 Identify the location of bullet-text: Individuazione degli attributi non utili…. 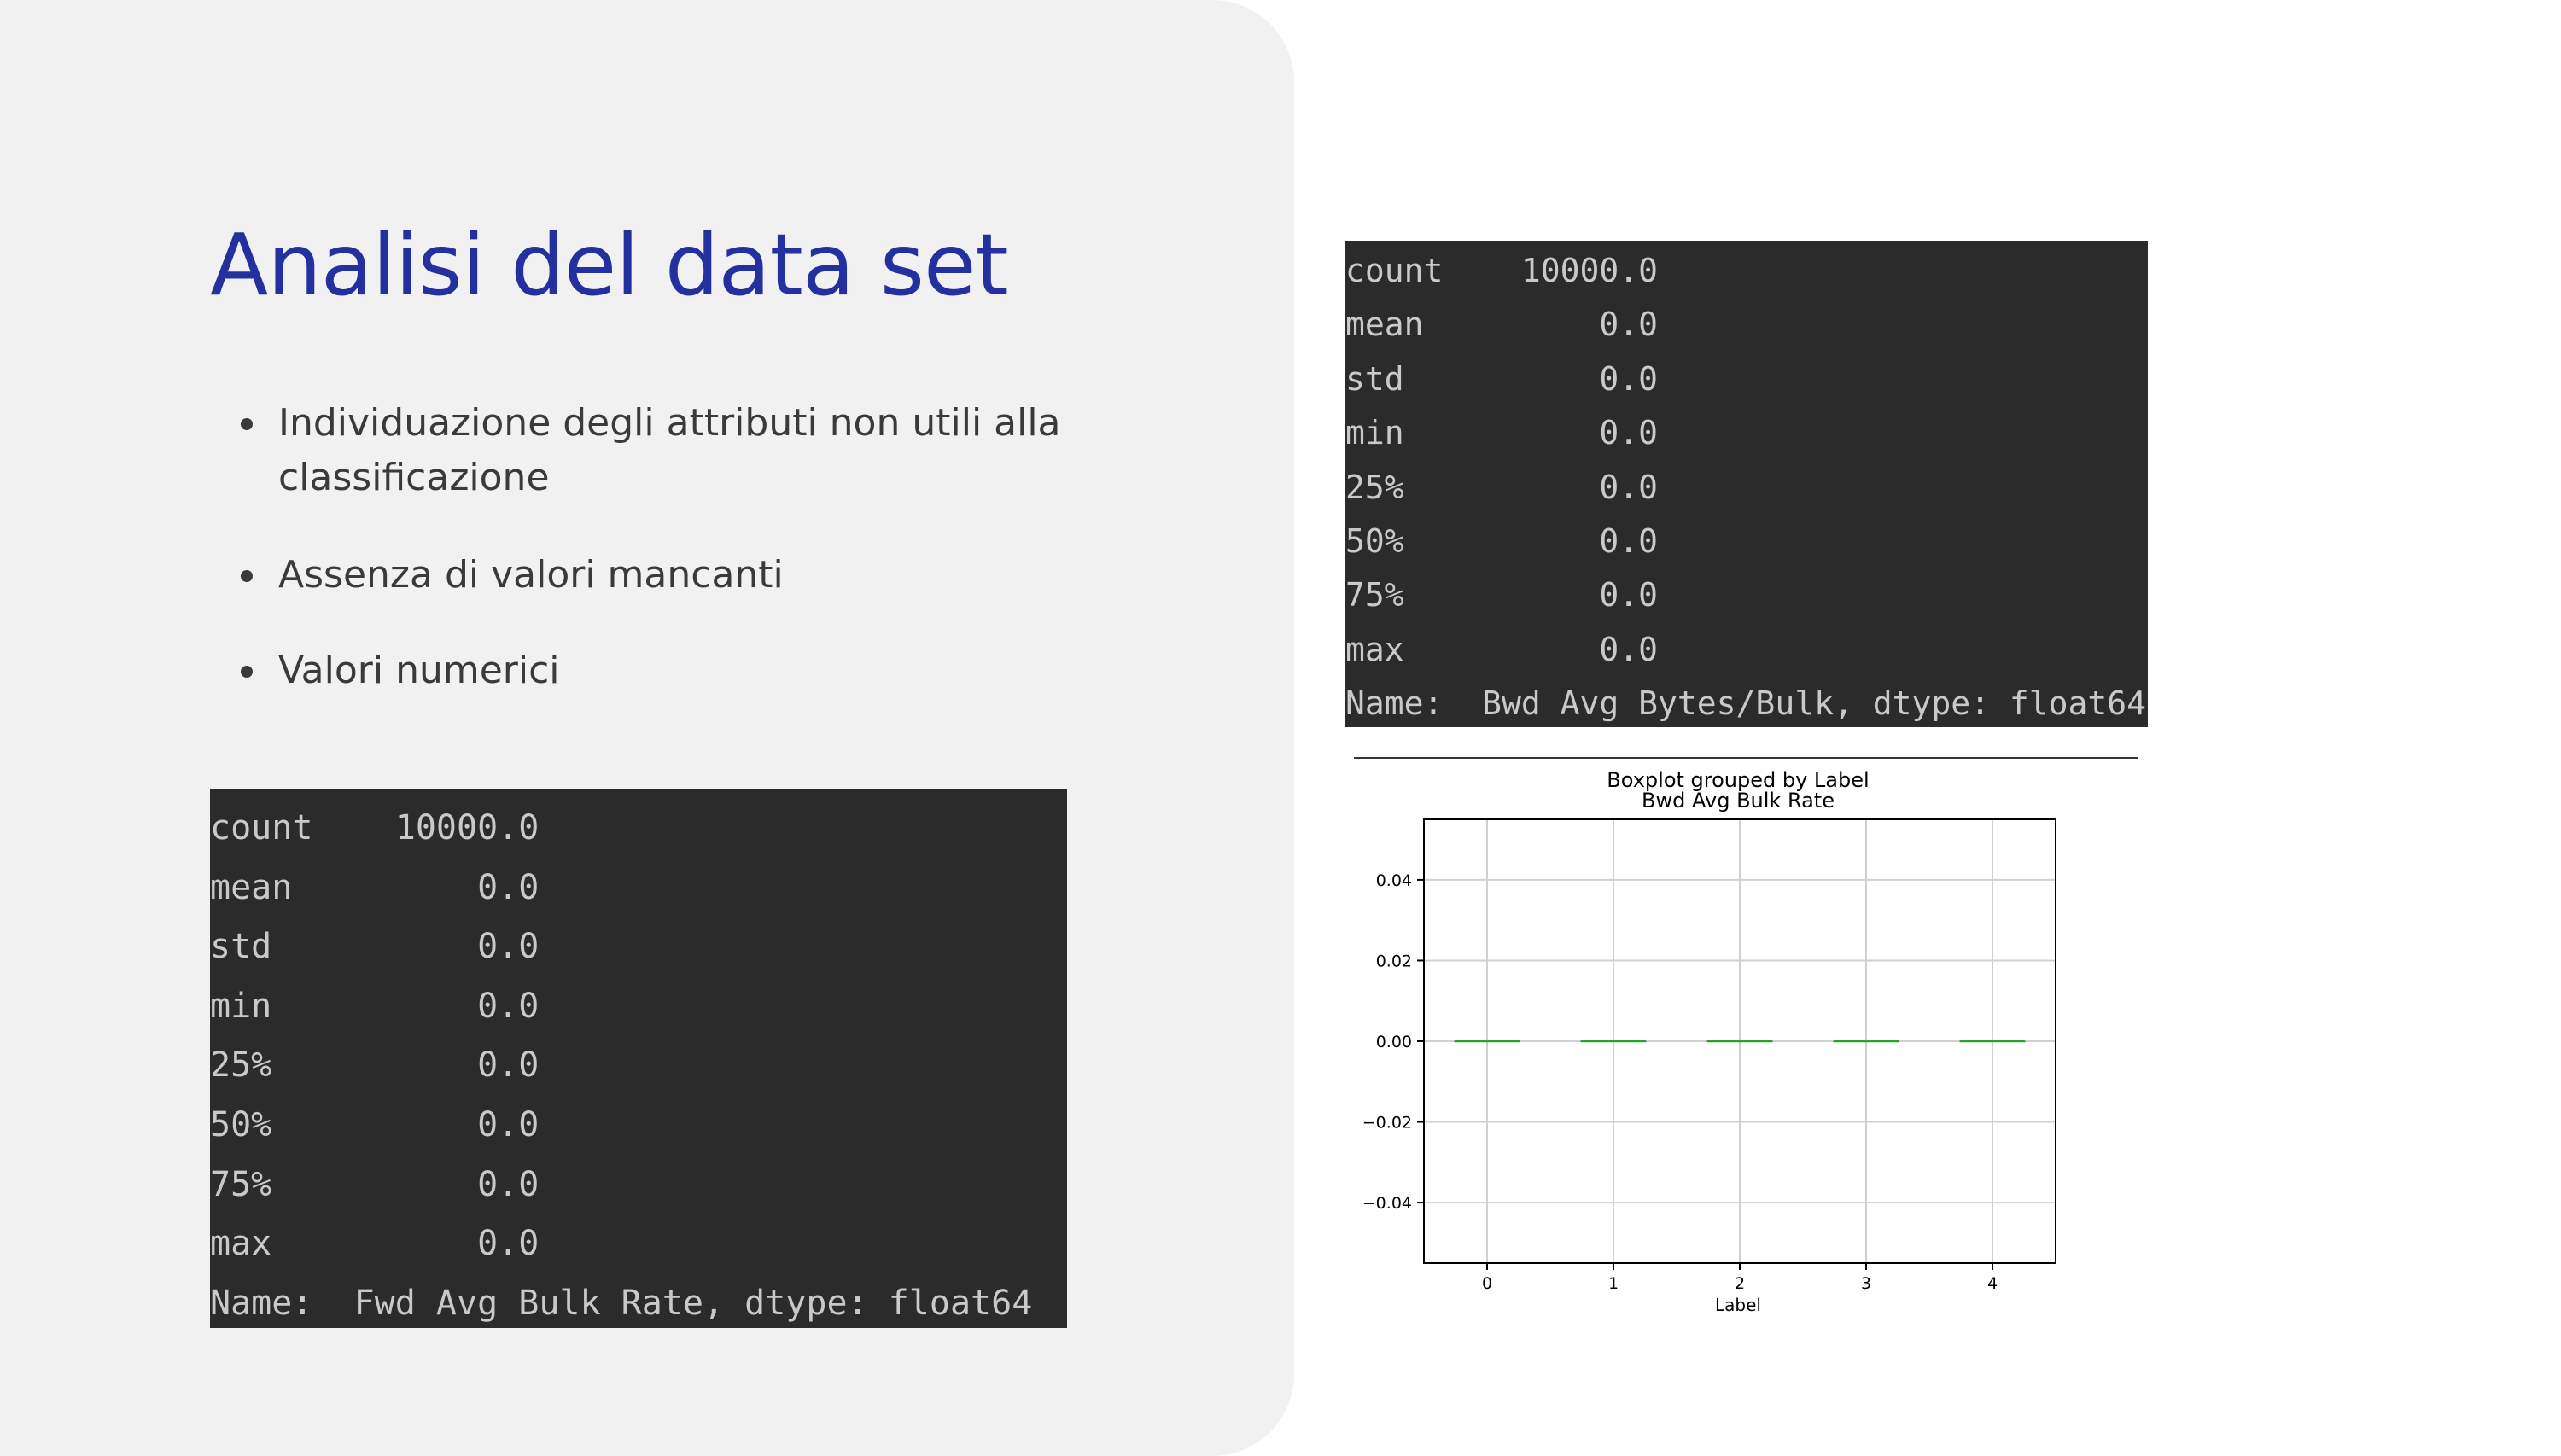
(669, 423).